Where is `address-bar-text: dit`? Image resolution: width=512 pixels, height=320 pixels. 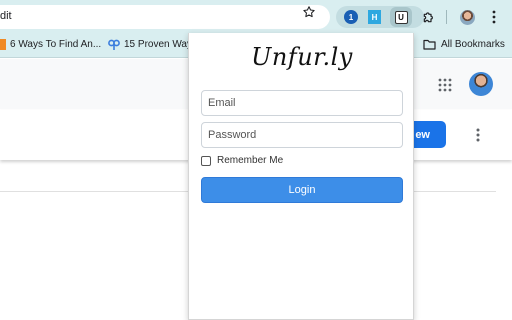 address-bar-text: dit is located at coordinates (6, 16).